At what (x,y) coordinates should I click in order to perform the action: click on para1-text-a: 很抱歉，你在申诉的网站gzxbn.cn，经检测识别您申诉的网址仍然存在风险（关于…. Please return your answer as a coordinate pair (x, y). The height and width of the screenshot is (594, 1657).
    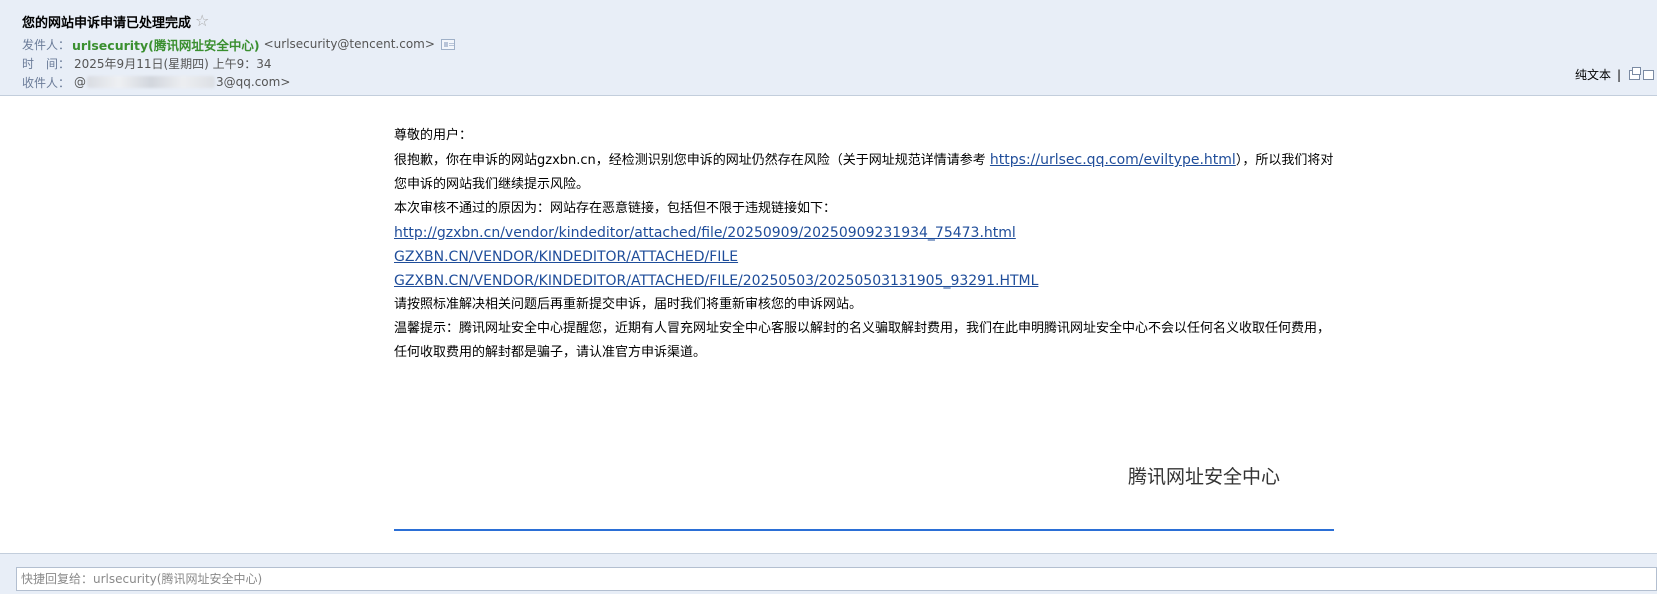
    Looking at the image, I should click on (692, 160).